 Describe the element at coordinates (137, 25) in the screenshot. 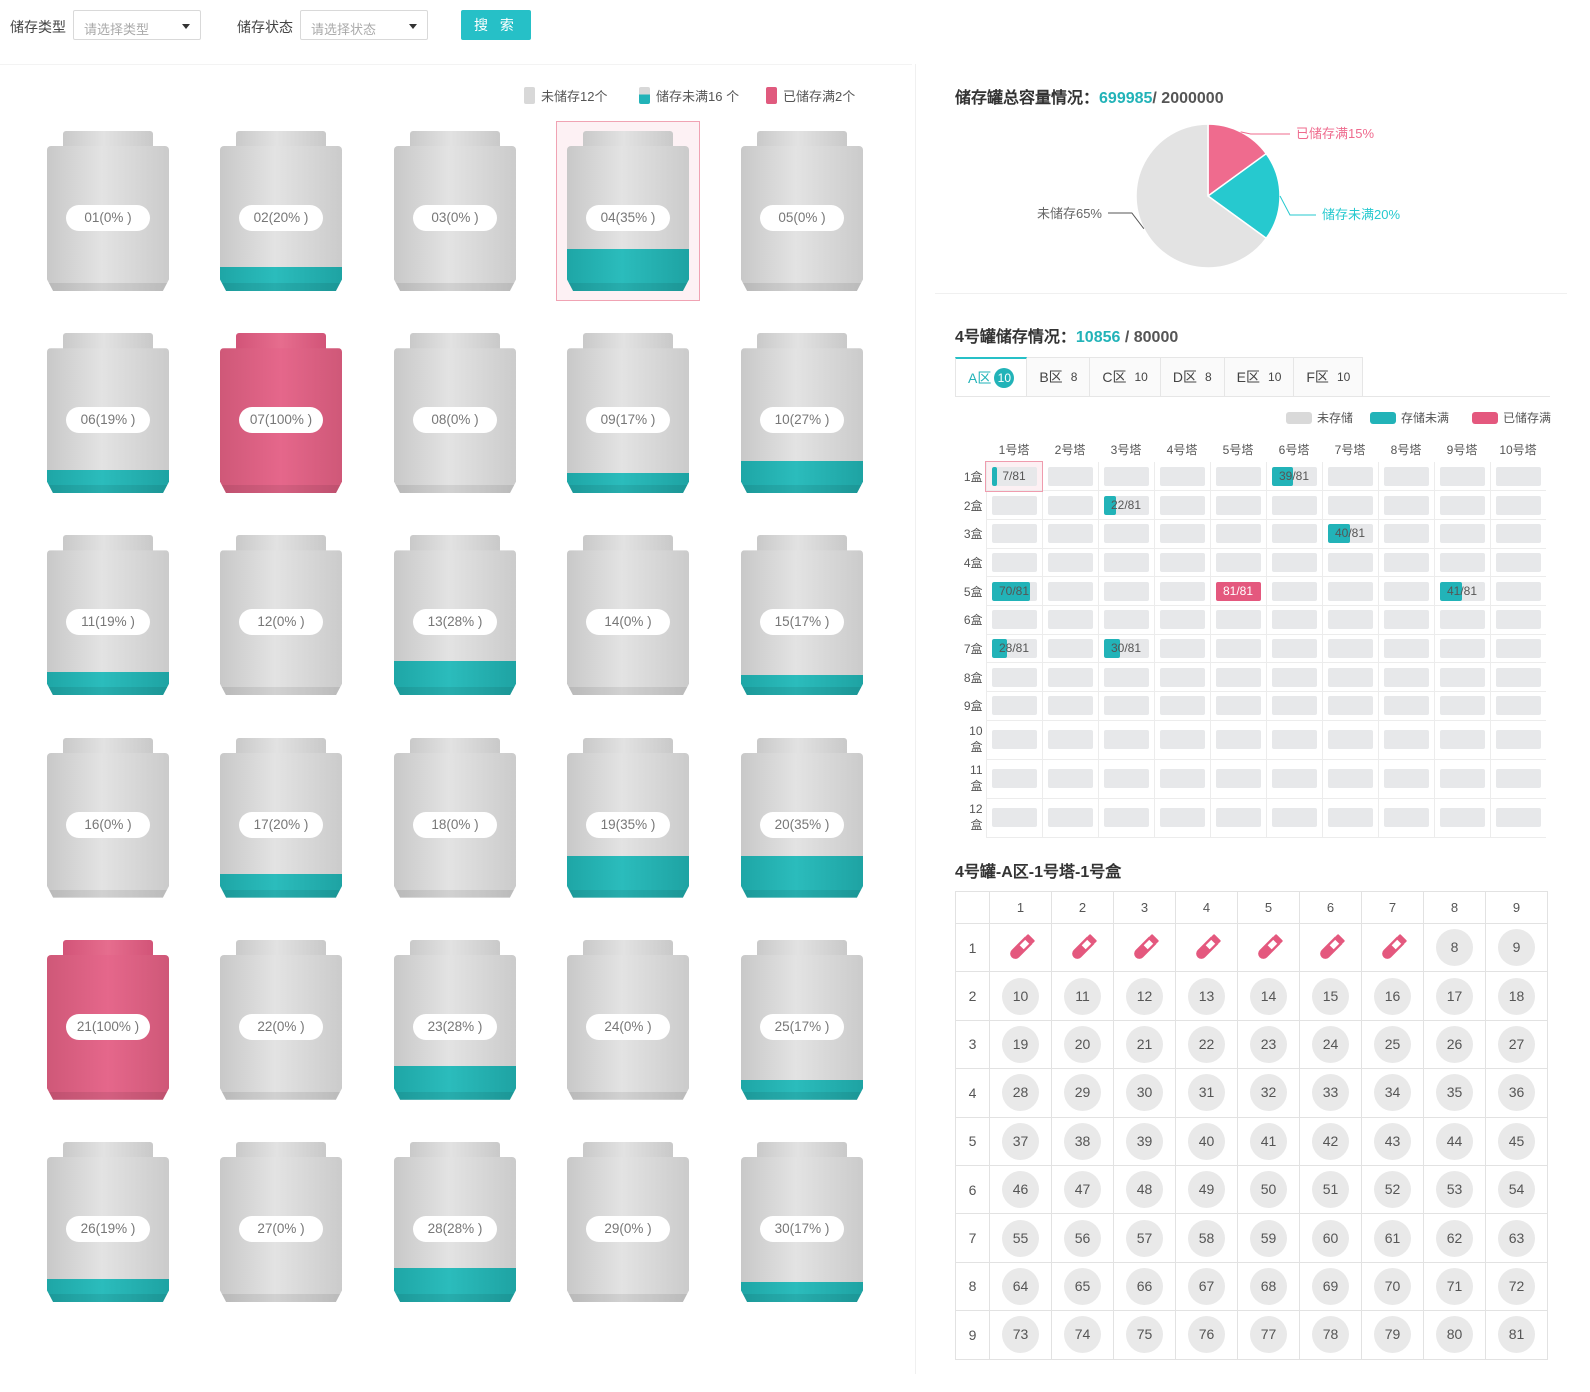

I see `storage-type-select: 请选择类型` at that location.